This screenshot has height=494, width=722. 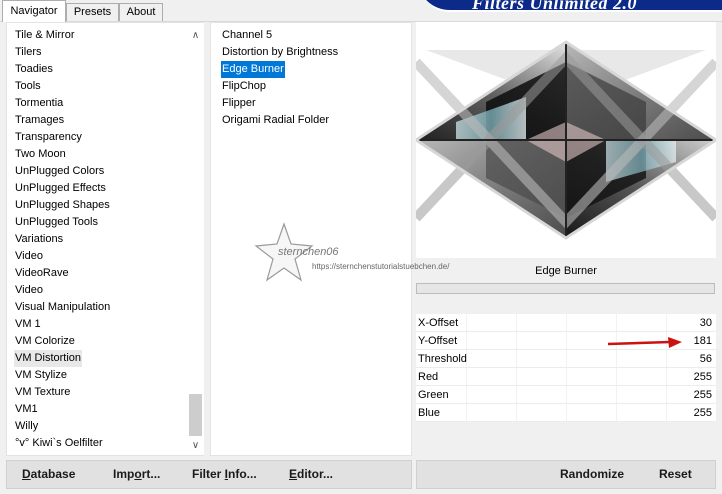 What do you see at coordinates (48, 358) in the screenshot?
I see `category-item: VM Distortion` at bounding box center [48, 358].